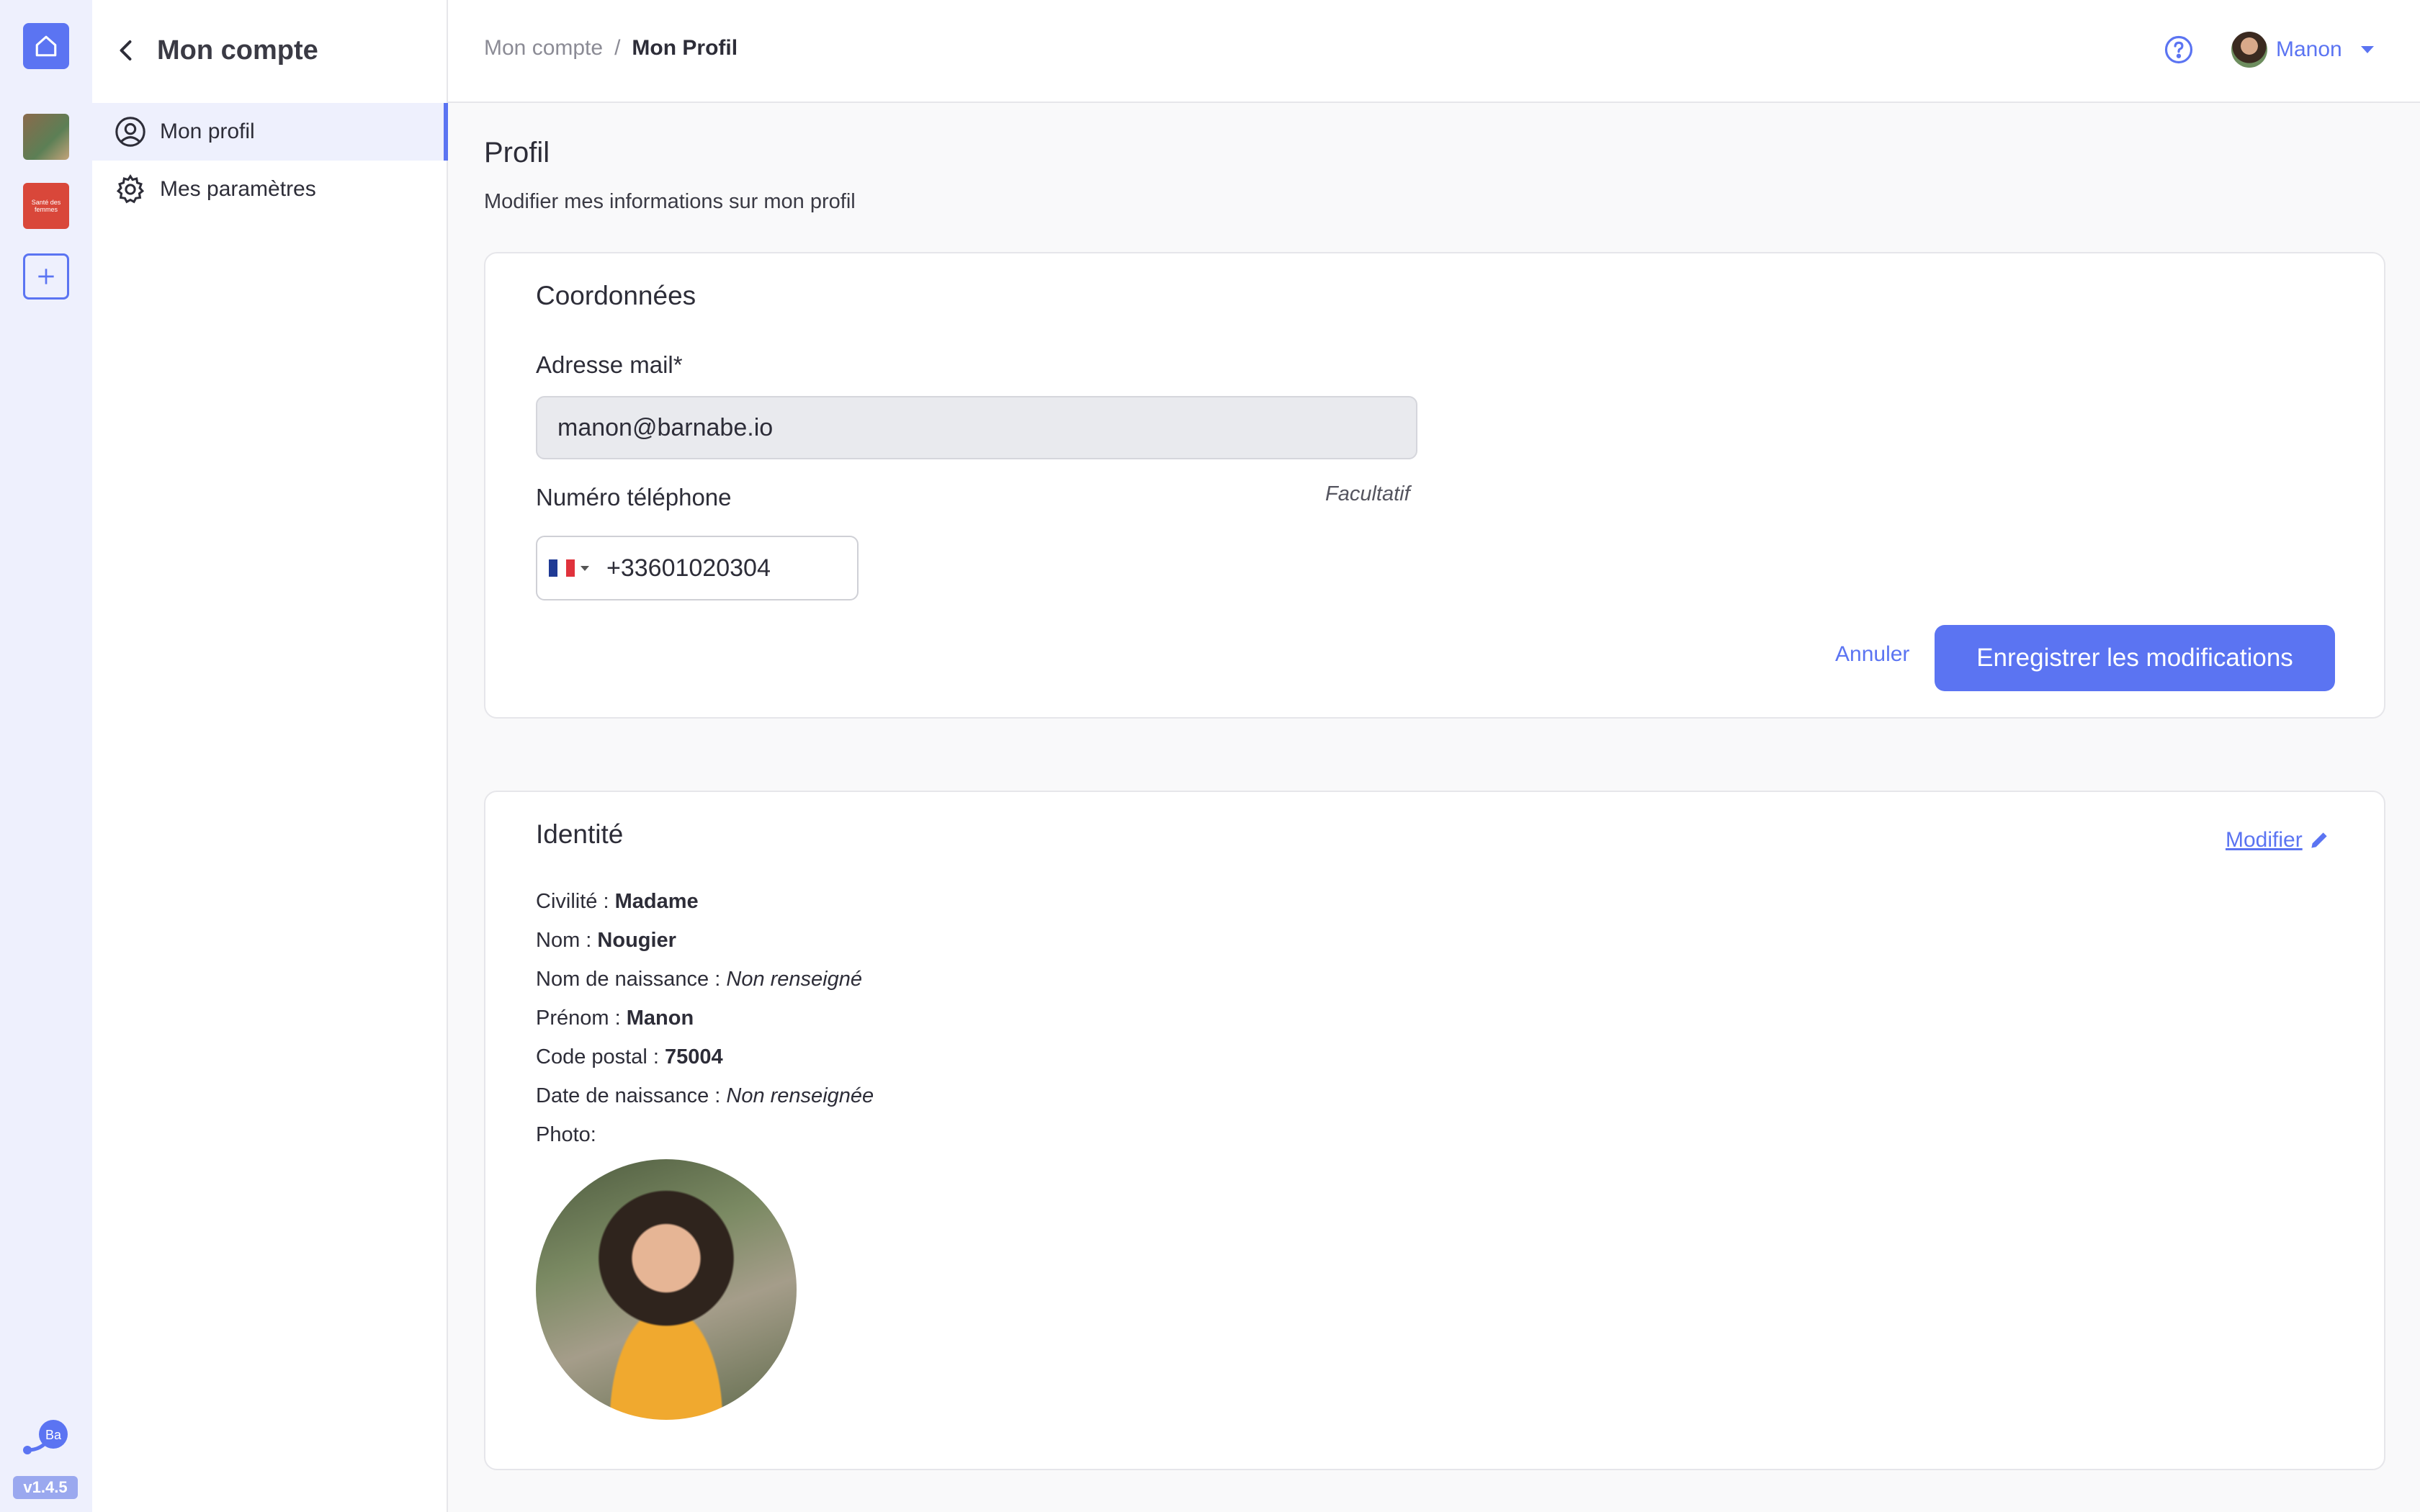  I want to click on phone-field, so click(697, 568).